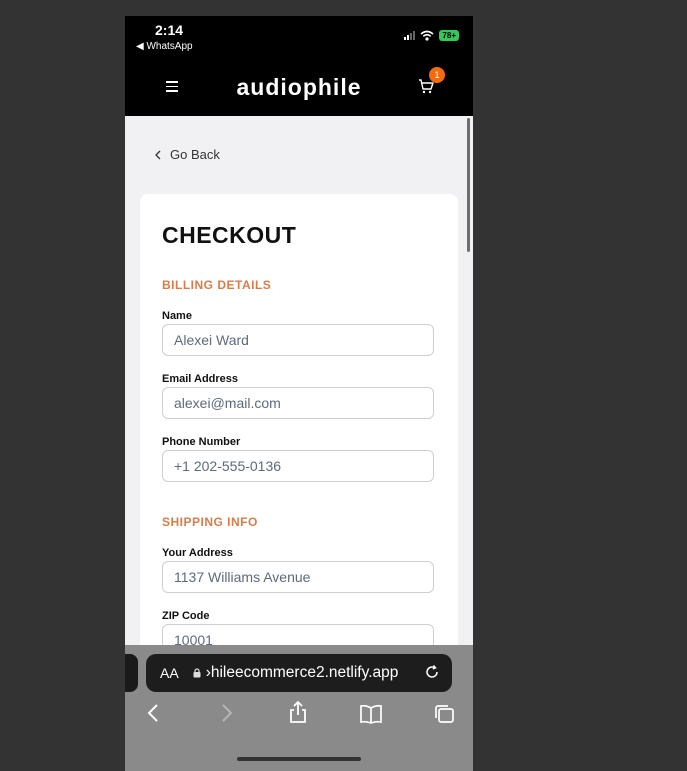 This screenshot has height=771, width=687. Describe the element at coordinates (449, 35) in the screenshot. I see `battery-icon: 78+` at that location.